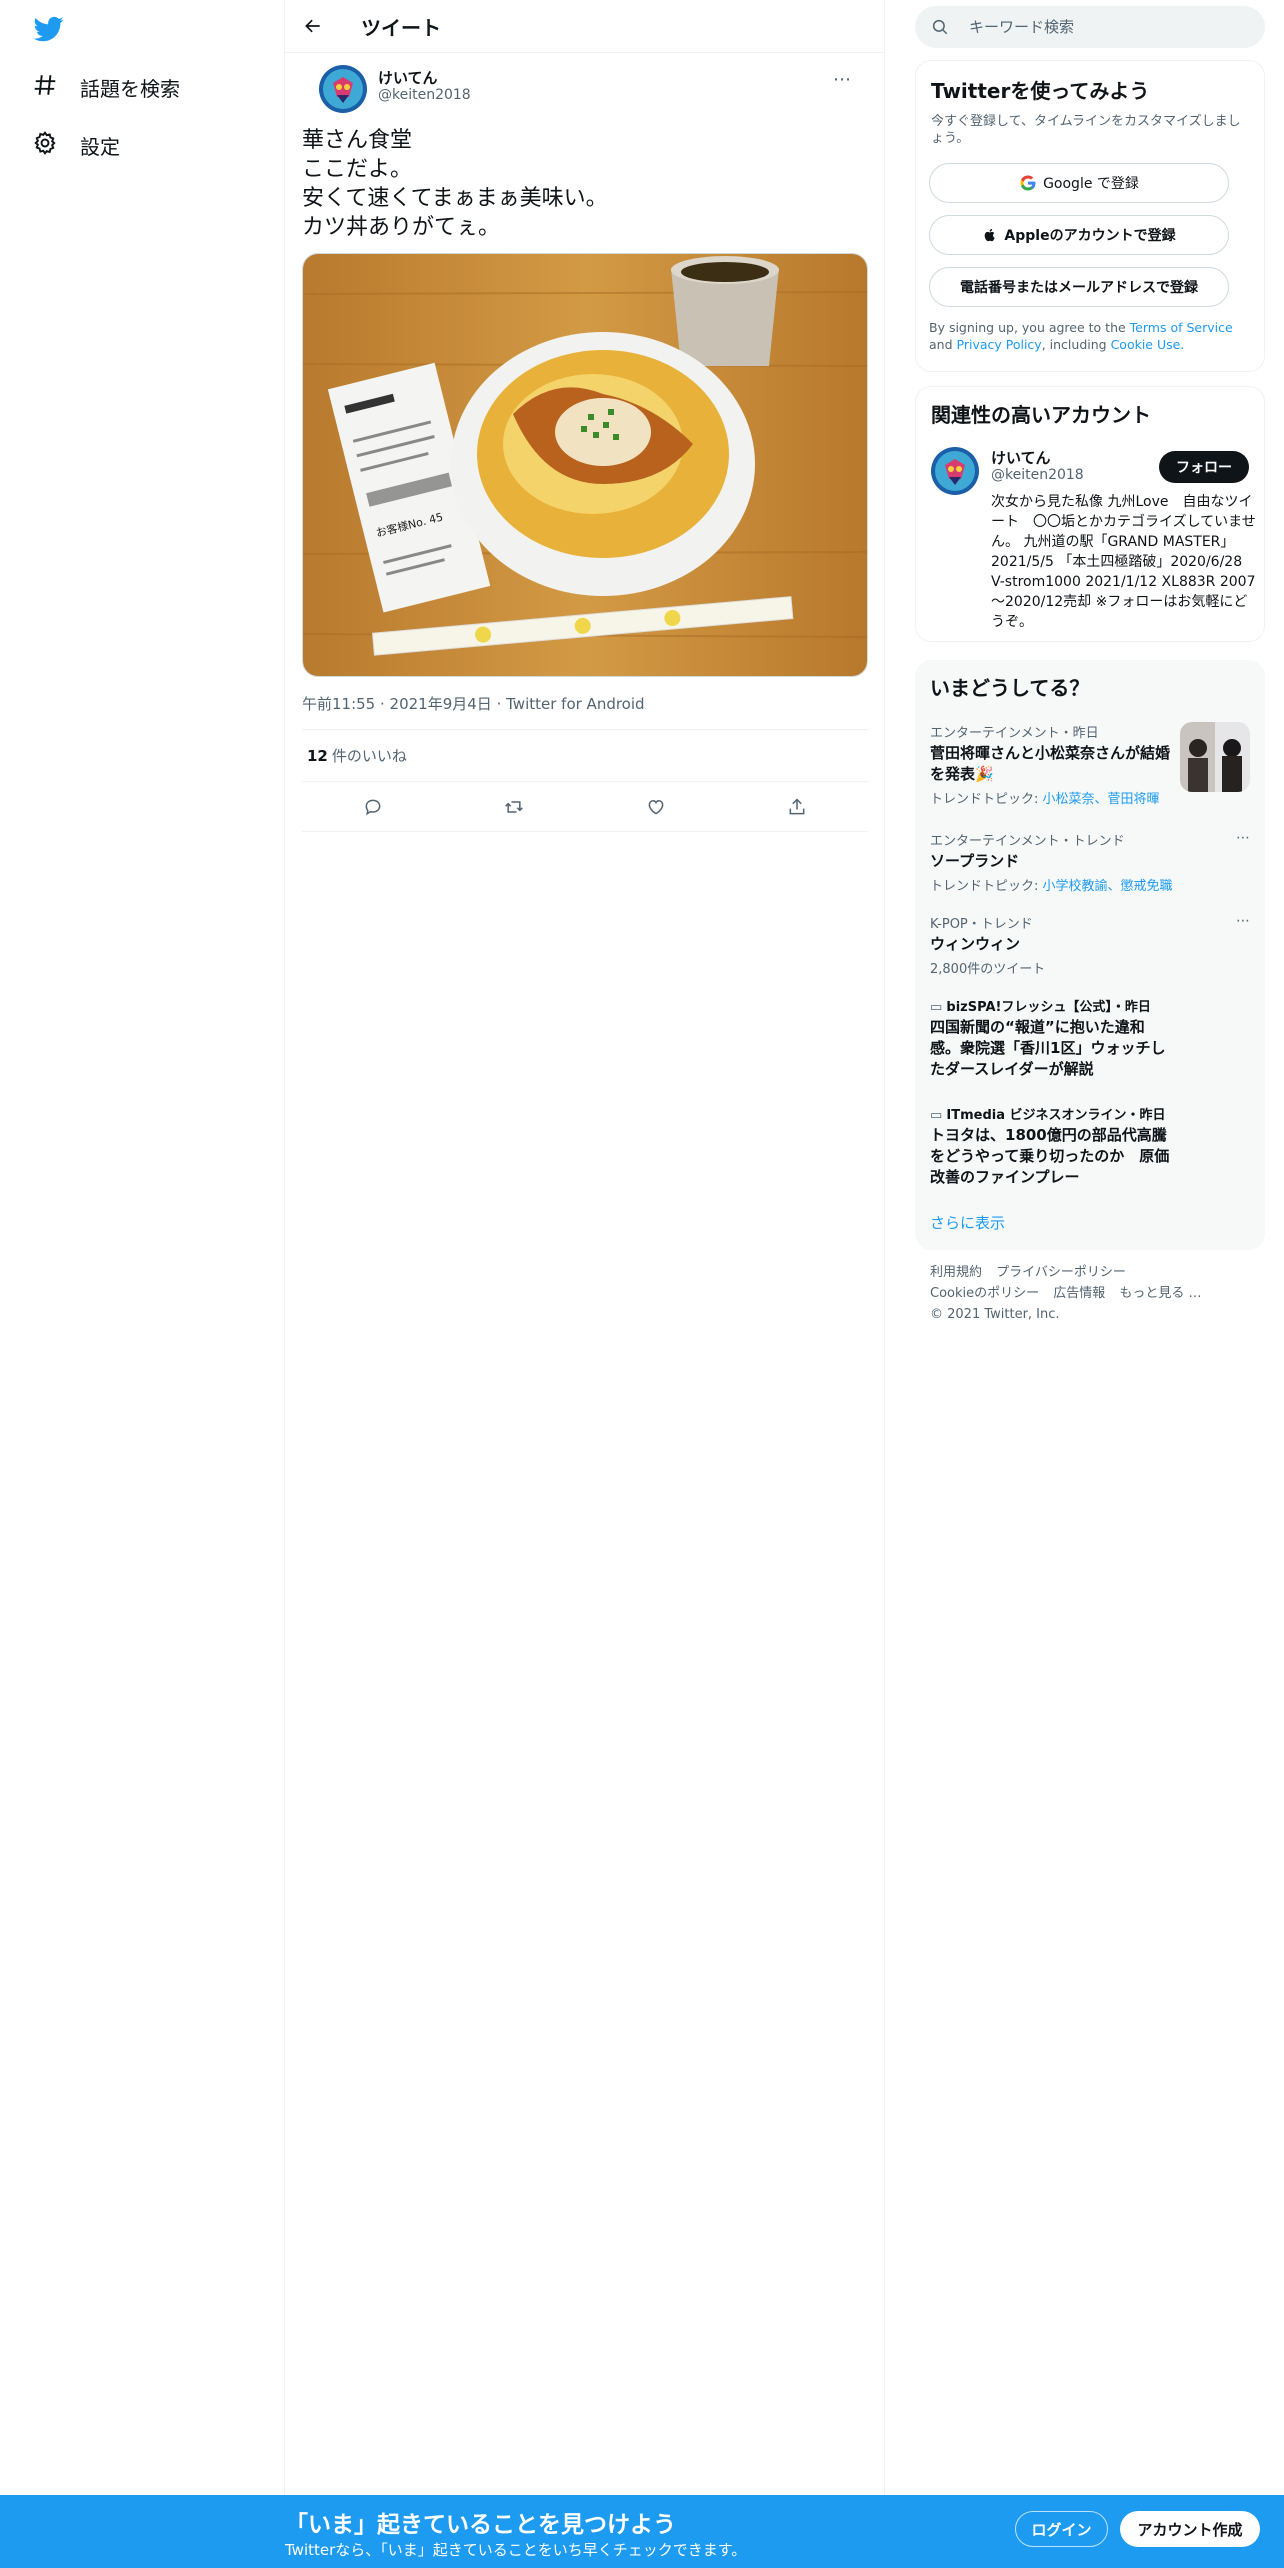 The height and width of the screenshot is (2568, 1284). Describe the element at coordinates (1101, 799) in the screenshot. I see `trend-topic-links: 小松菜奈、菅田将暉` at that location.